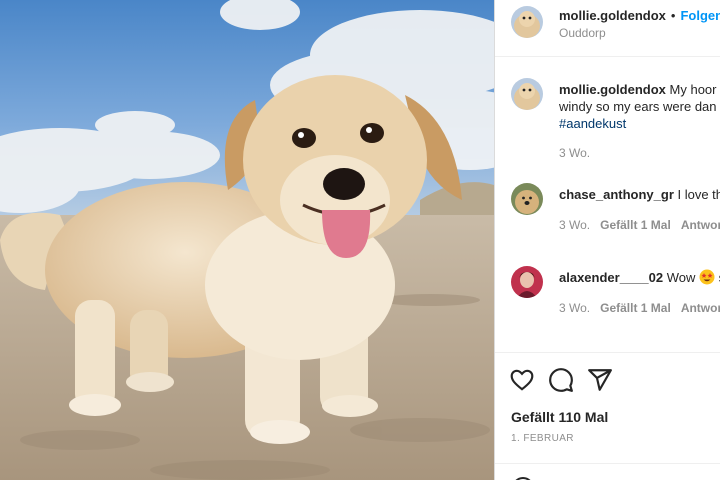 The image size is (720, 480). Describe the element at coordinates (681, 277) in the screenshot. I see `comment-text: Wow` at that location.